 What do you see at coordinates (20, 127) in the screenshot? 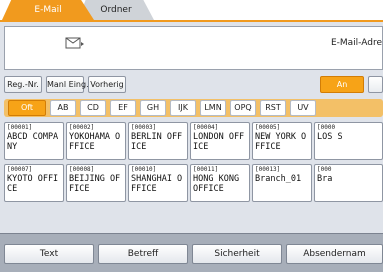
I see `entry-number: [00001]` at bounding box center [20, 127].